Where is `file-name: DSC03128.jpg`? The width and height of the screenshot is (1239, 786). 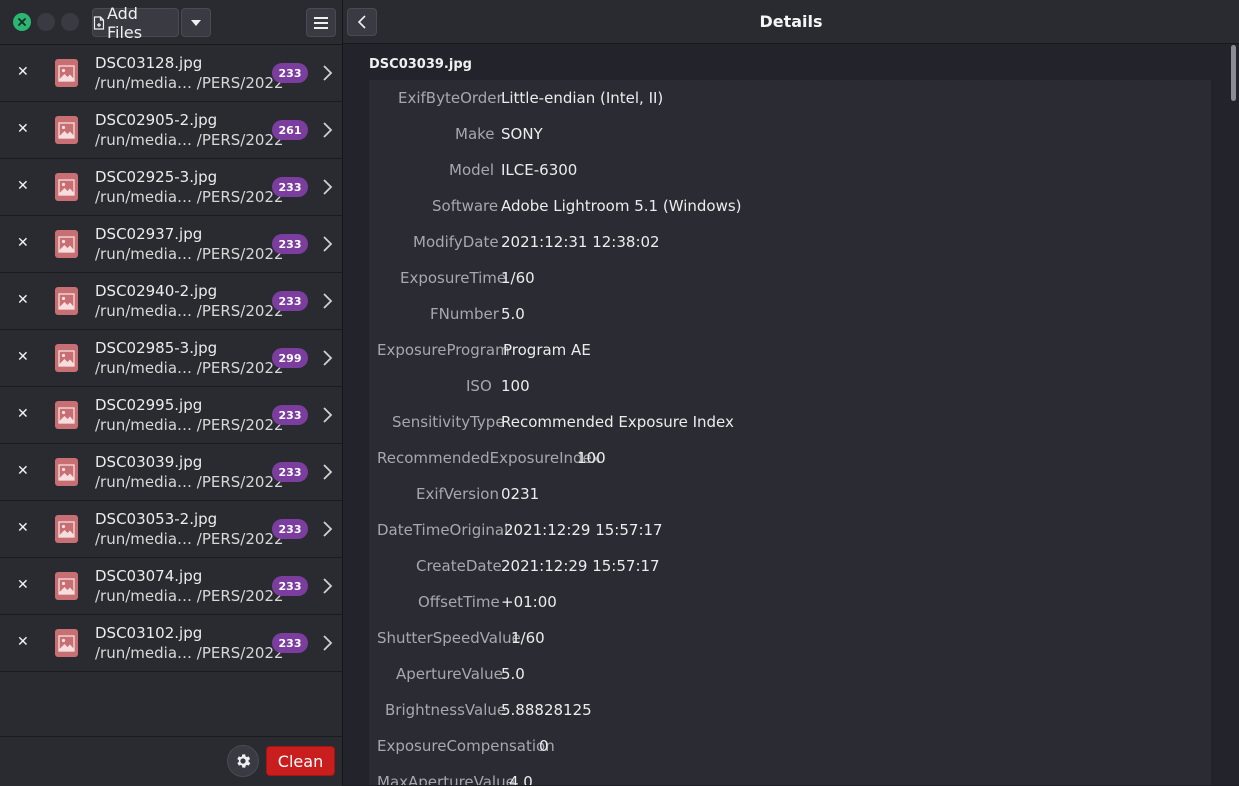 file-name: DSC03128.jpg is located at coordinates (149, 63).